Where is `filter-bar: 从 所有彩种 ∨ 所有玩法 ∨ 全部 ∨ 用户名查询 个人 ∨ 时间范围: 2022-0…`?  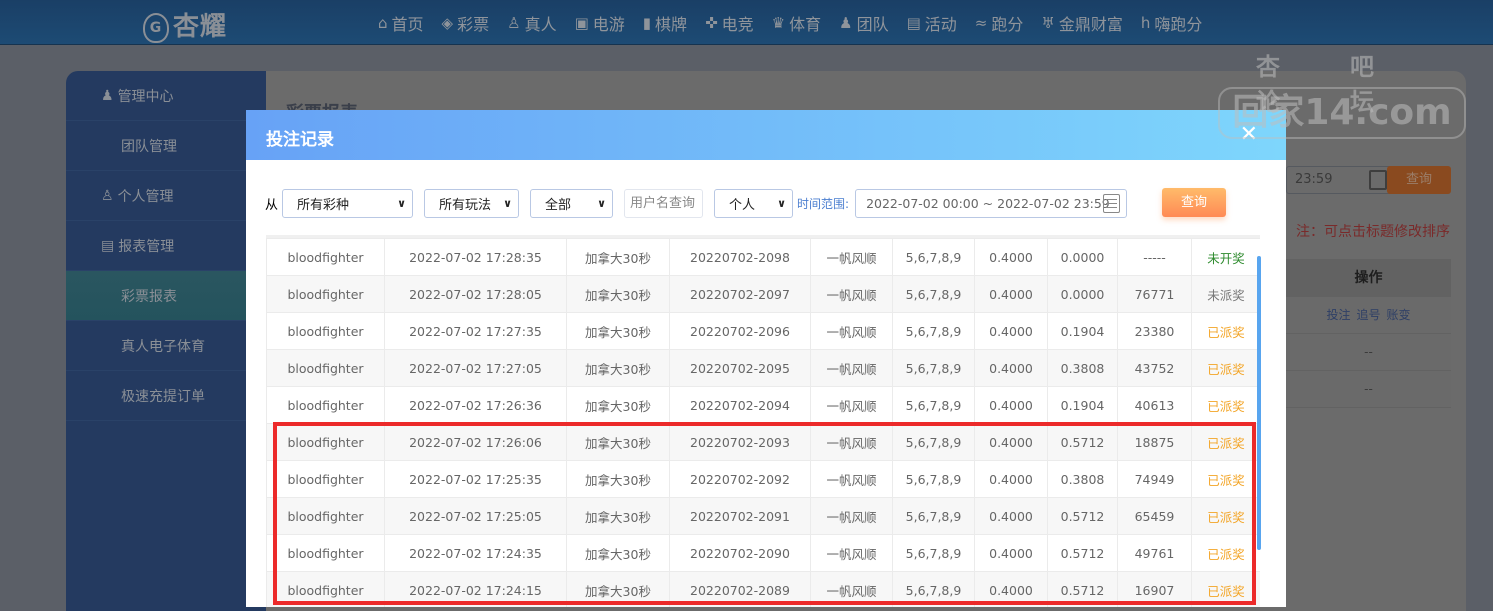
filter-bar: 从 所有彩种 ∨ 所有玩法 ∨ 全部 ∨ 用户名查询 个人 ∨ 时间范围: 2022-0… is located at coordinates (696, 203).